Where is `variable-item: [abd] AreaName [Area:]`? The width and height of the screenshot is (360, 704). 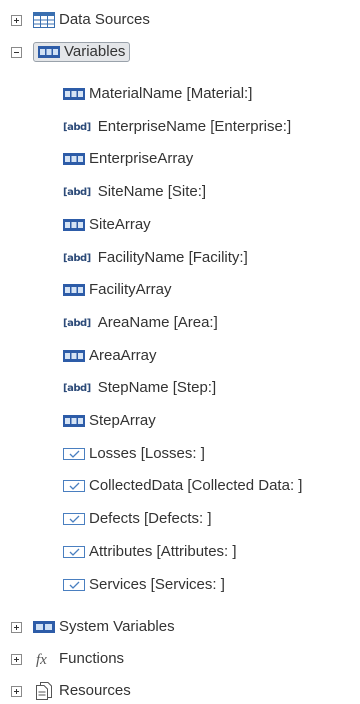 variable-item: [abd] AreaName [Area:] is located at coordinates (140, 323).